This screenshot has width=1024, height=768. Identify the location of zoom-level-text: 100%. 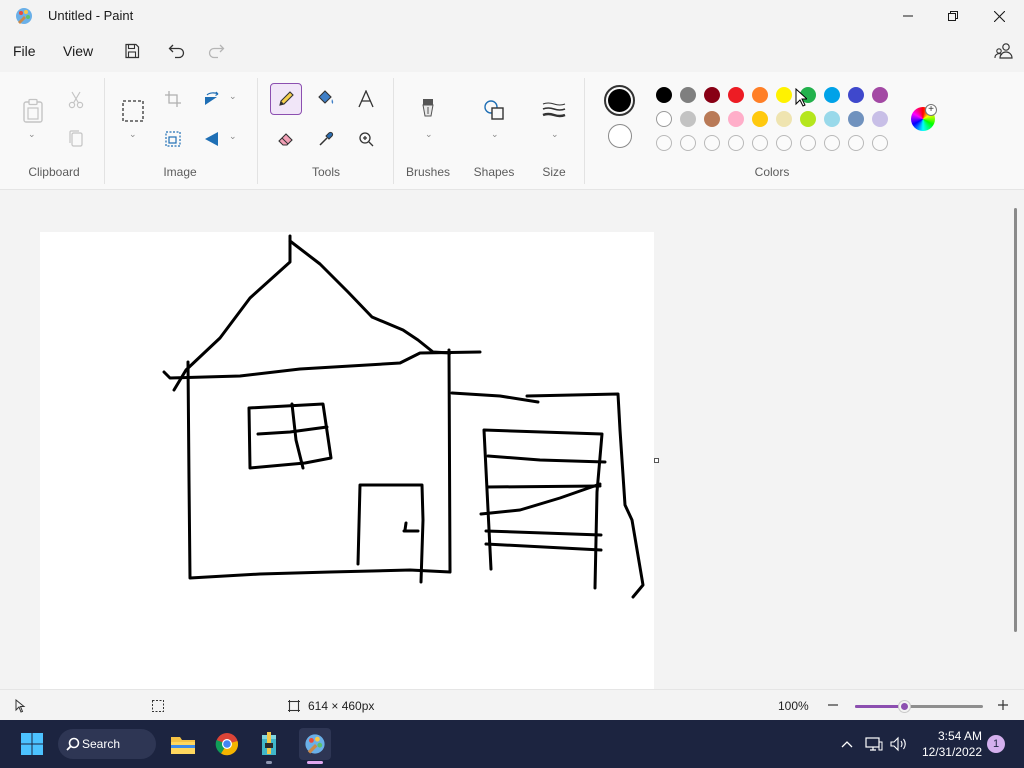
(793, 706).